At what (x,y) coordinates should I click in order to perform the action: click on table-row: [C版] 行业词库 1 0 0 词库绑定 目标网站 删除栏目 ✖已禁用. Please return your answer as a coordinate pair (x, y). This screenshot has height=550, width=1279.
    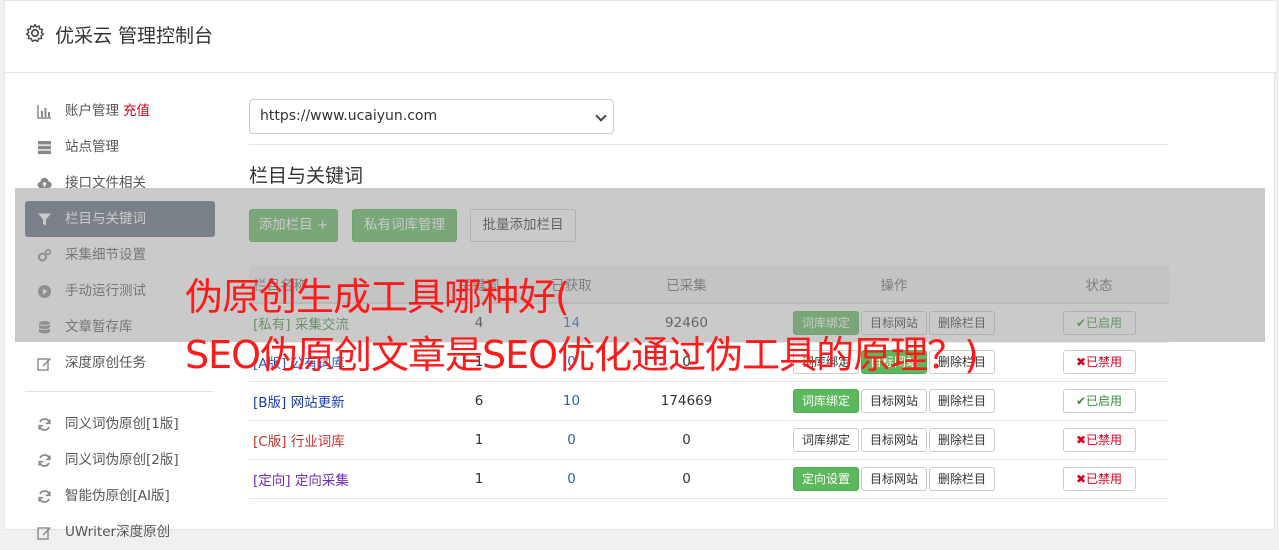
    Looking at the image, I should click on (709, 440).